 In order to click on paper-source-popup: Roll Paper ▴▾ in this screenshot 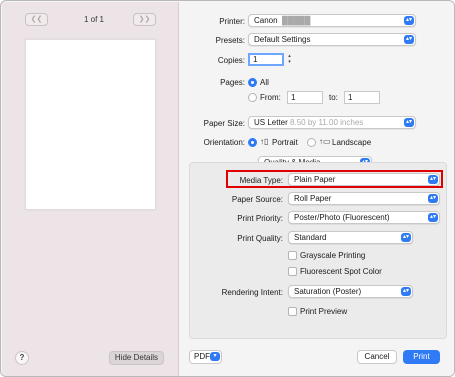, I will do `click(364, 198)`.